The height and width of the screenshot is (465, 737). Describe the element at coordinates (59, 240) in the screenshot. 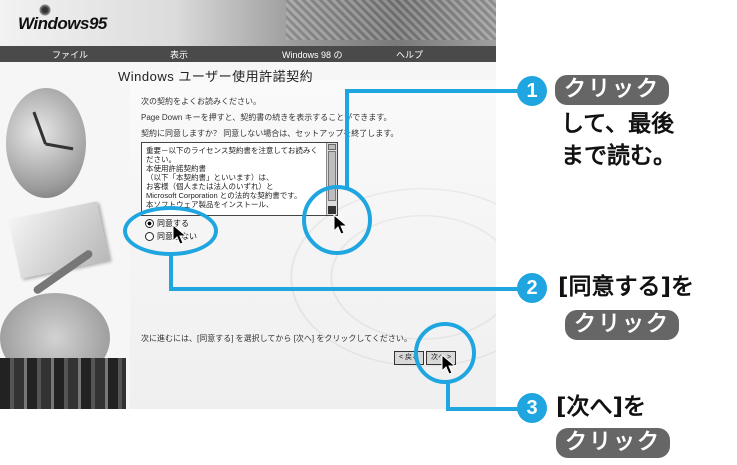

I see `paper-image` at that location.